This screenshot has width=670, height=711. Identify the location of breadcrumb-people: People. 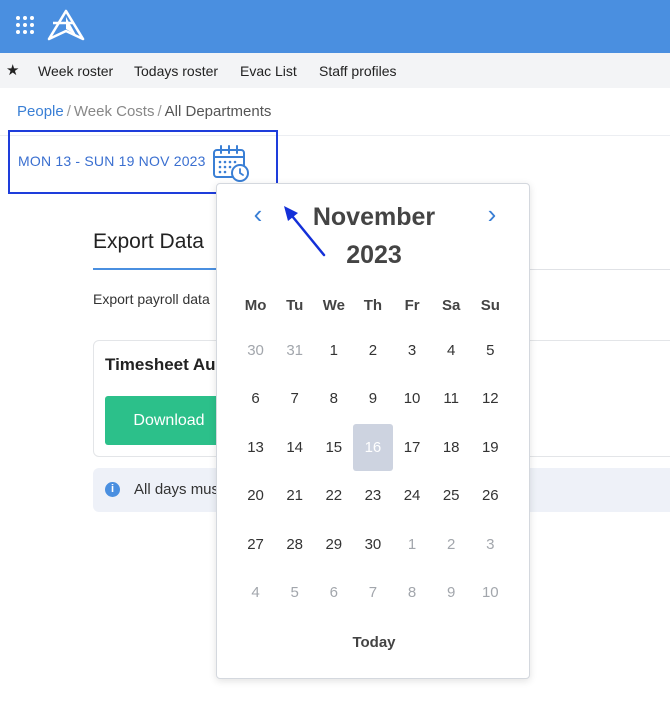
(40, 111).